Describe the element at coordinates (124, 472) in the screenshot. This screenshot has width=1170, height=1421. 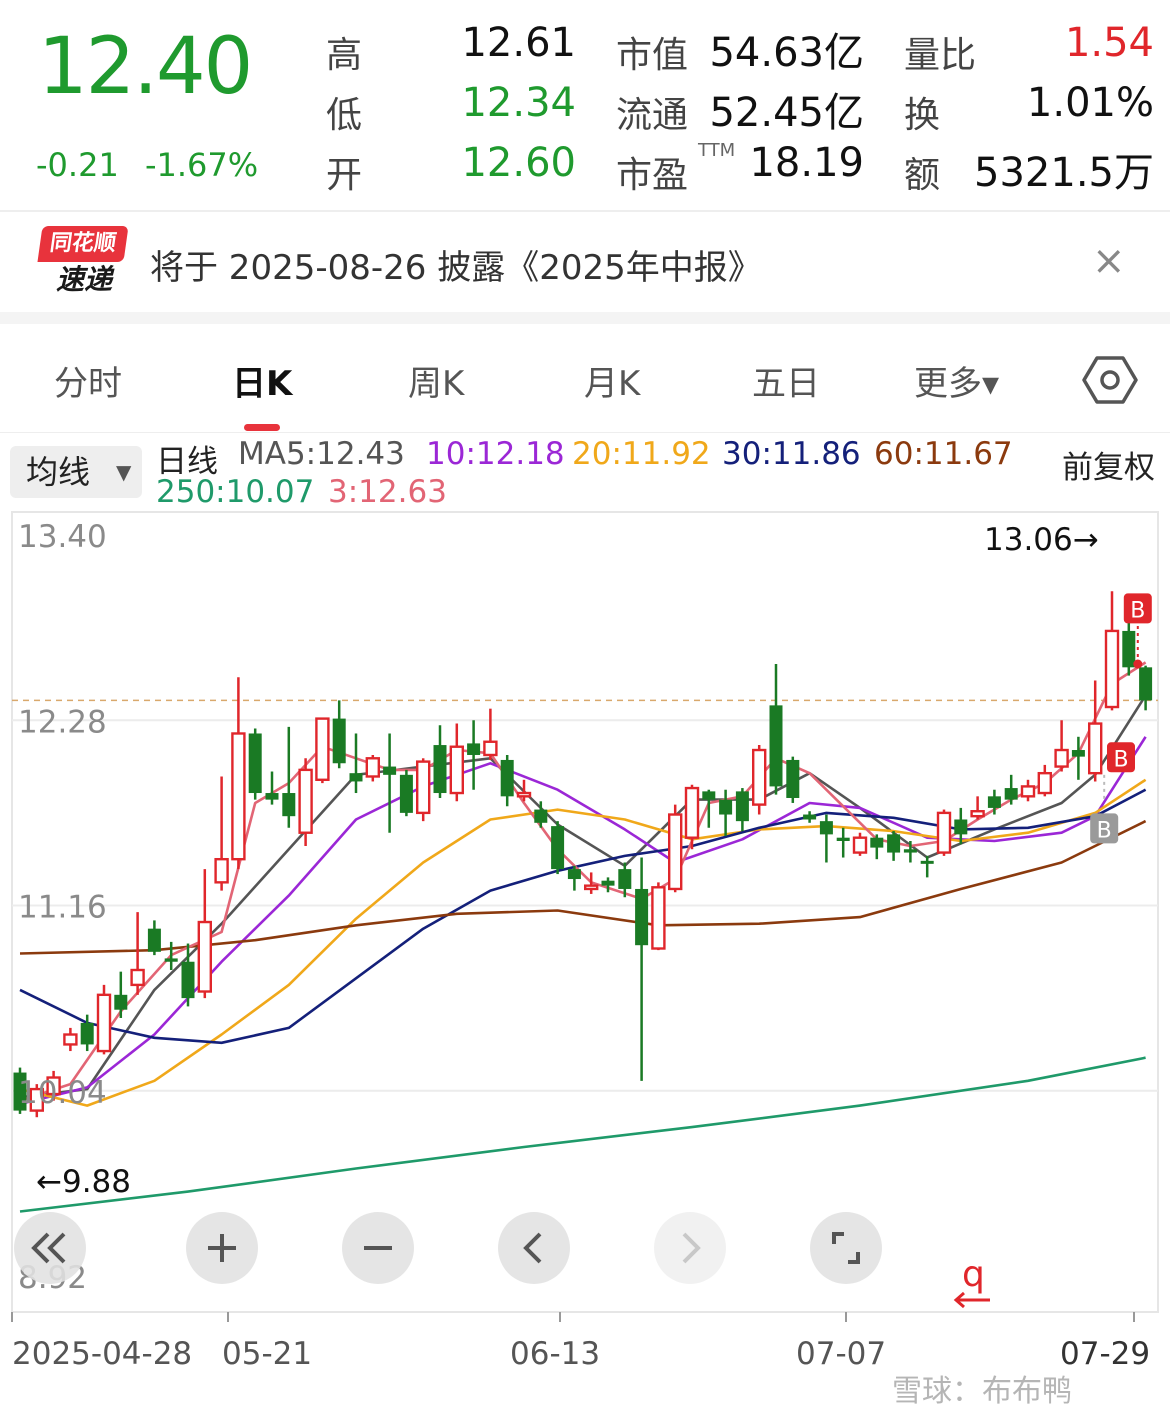
I see `chevron-down-icon: ▼` at that location.